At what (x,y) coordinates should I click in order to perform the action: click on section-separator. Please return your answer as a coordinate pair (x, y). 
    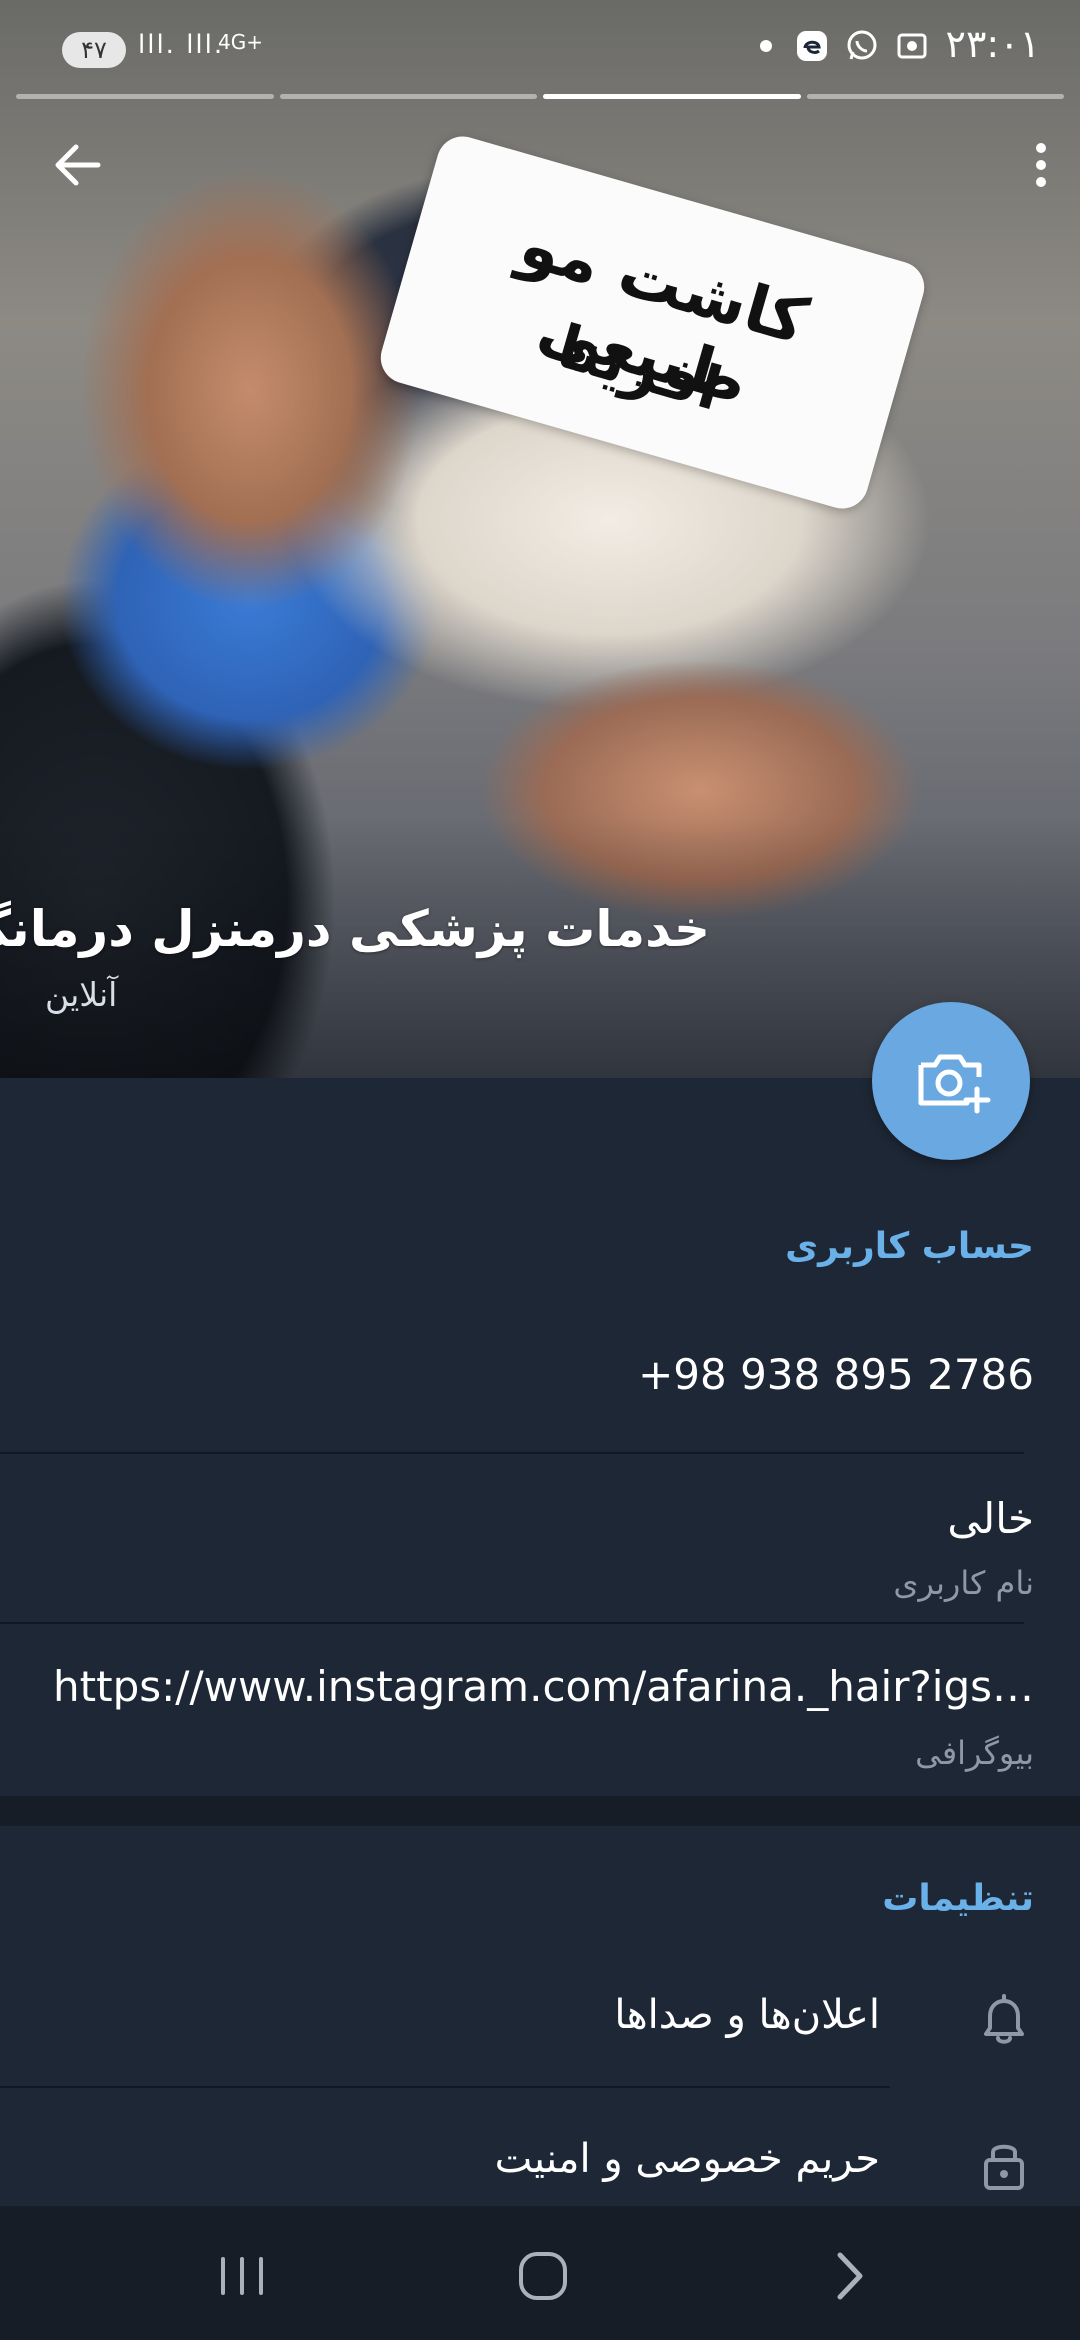
    Looking at the image, I should click on (540, 1811).